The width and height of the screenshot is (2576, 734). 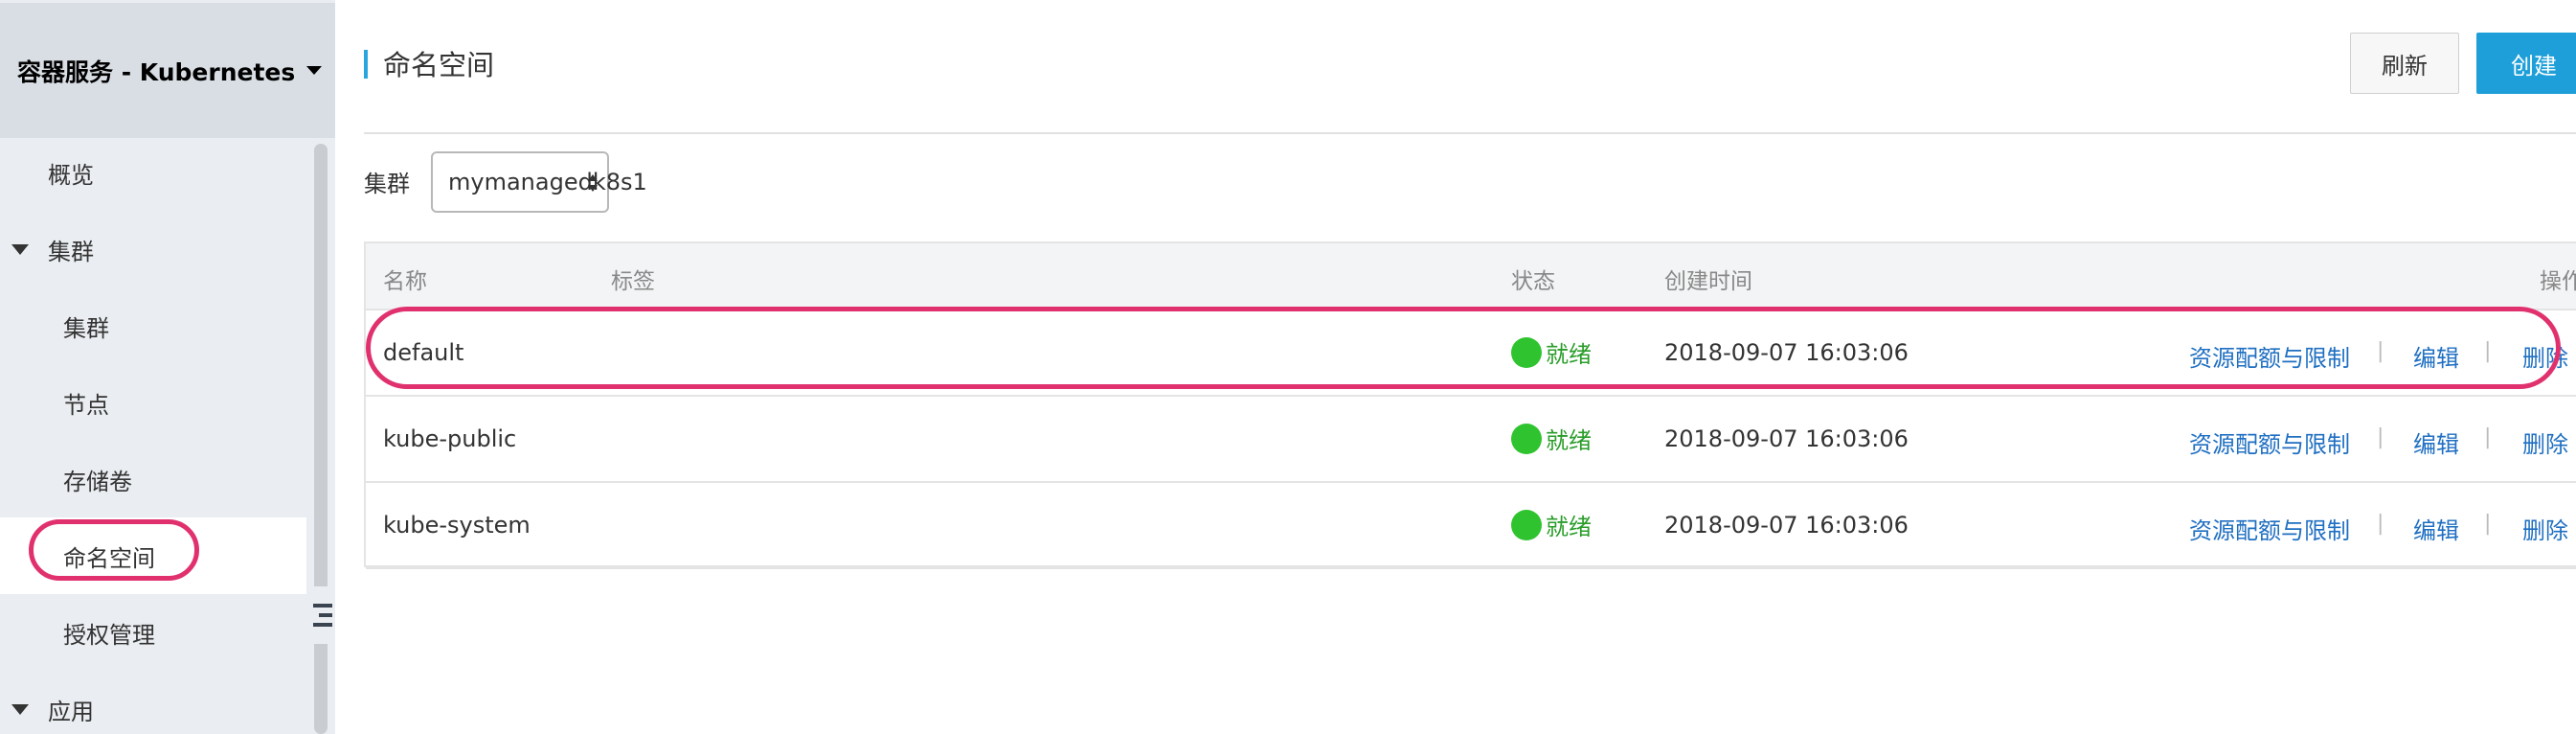 What do you see at coordinates (153, 325) in the screenshot?
I see `sidebar-item-clusters: 集群` at bounding box center [153, 325].